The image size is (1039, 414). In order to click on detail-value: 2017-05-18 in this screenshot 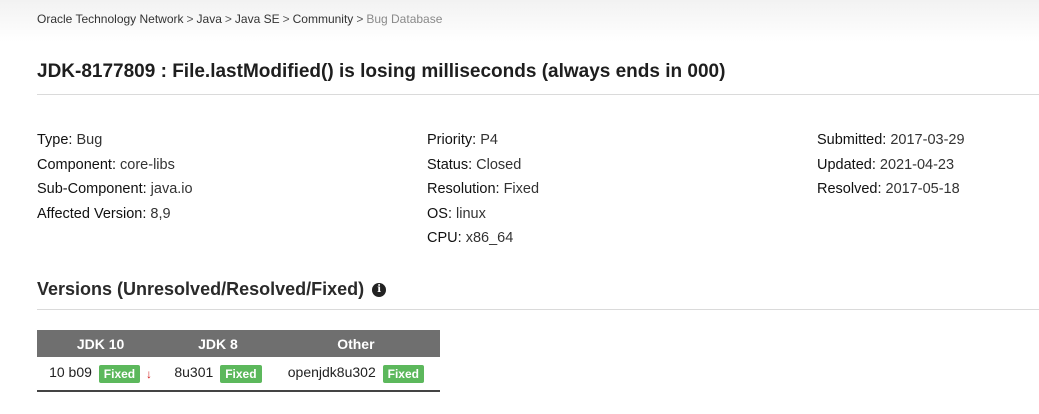, I will do `click(922, 189)`.